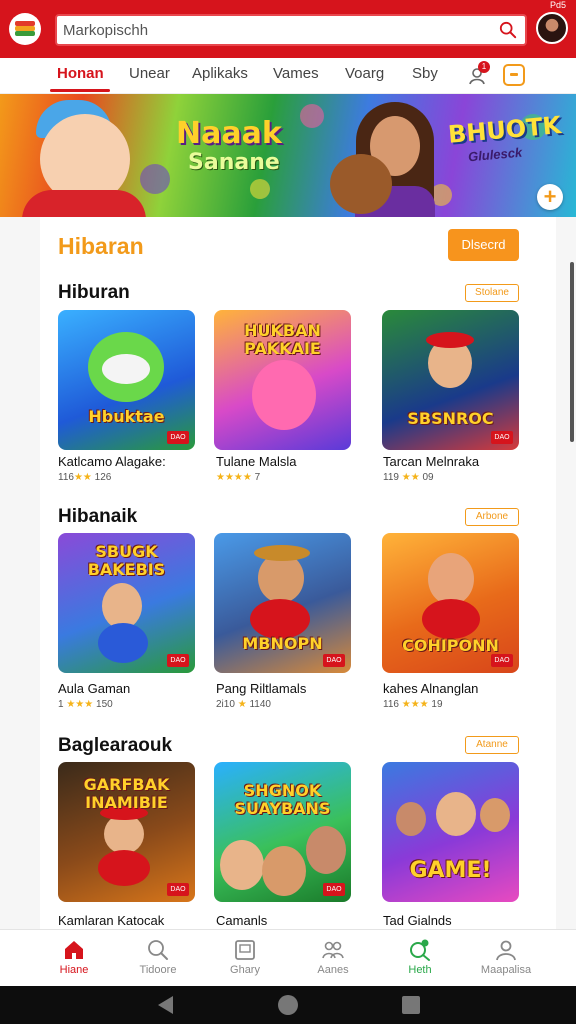 The width and height of the screenshot is (576, 1024). Describe the element at coordinates (245, 950) in the screenshot. I see `gallery-icon` at that location.